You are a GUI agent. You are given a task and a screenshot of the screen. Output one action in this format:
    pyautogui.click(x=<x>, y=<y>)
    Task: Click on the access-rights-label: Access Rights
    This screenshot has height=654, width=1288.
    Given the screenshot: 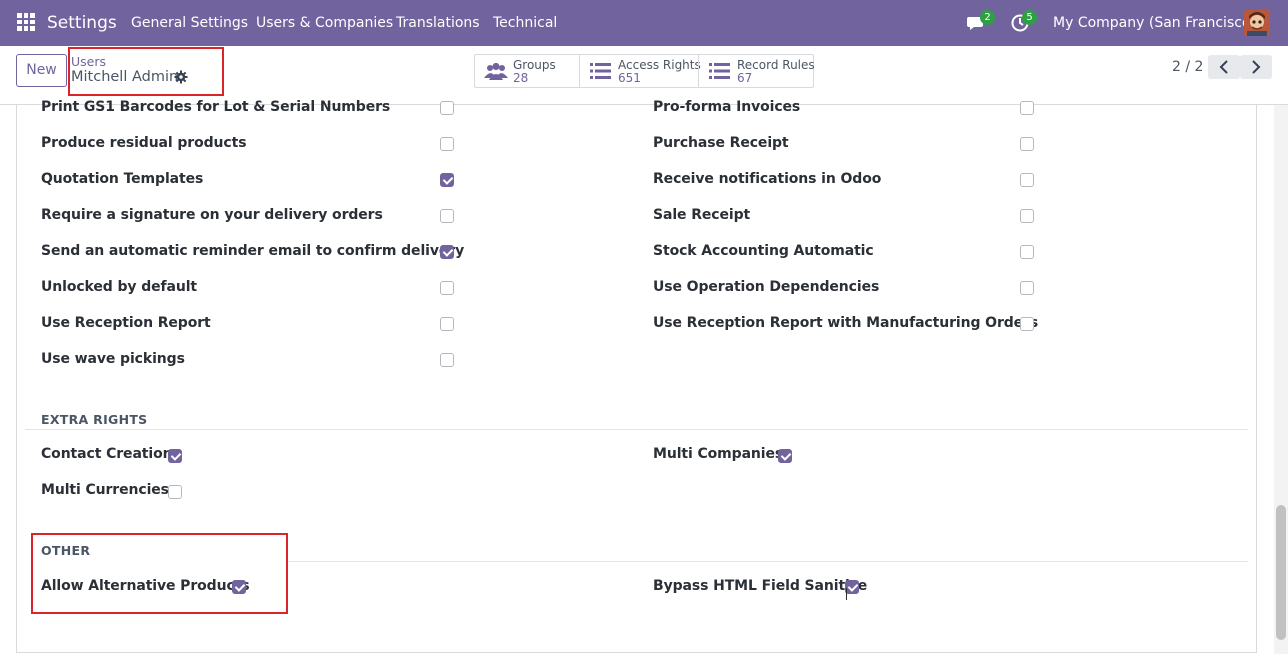 What is the action you would take?
    pyautogui.click(x=659, y=65)
    